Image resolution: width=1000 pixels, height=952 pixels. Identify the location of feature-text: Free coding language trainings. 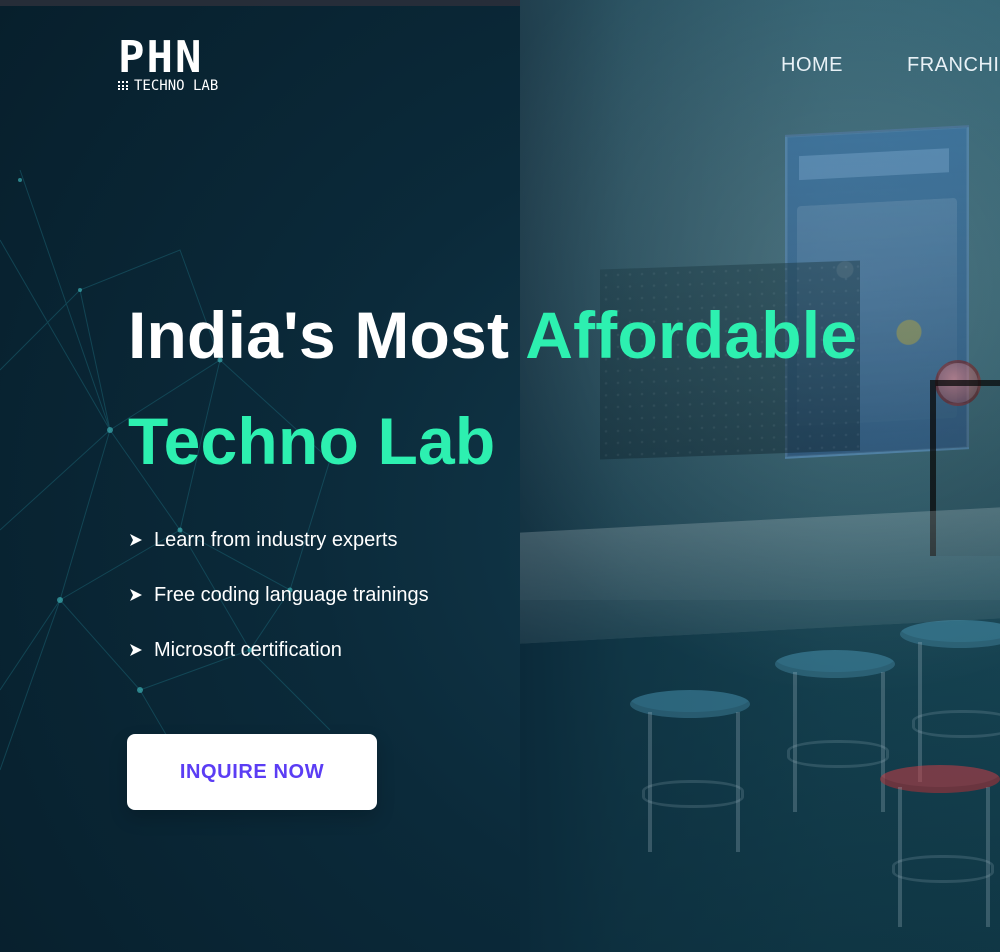
(291, 595).